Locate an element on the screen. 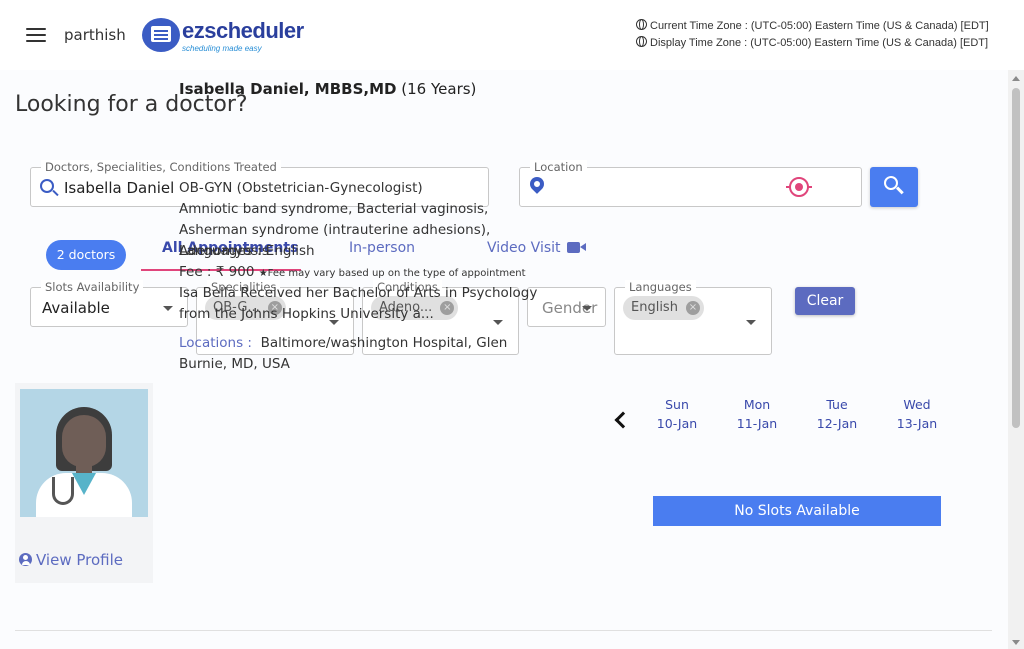 The width and height of the screenshot is (1024, 649). location-field-label: Location is located at coordinates (558, 167).